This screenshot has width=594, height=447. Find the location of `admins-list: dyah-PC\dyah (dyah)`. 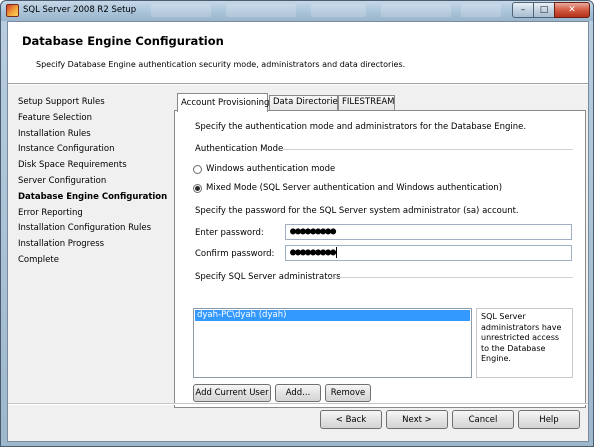

admins-list: dyah-PC\dyah (dyah) is located at coordinates (332, 343).